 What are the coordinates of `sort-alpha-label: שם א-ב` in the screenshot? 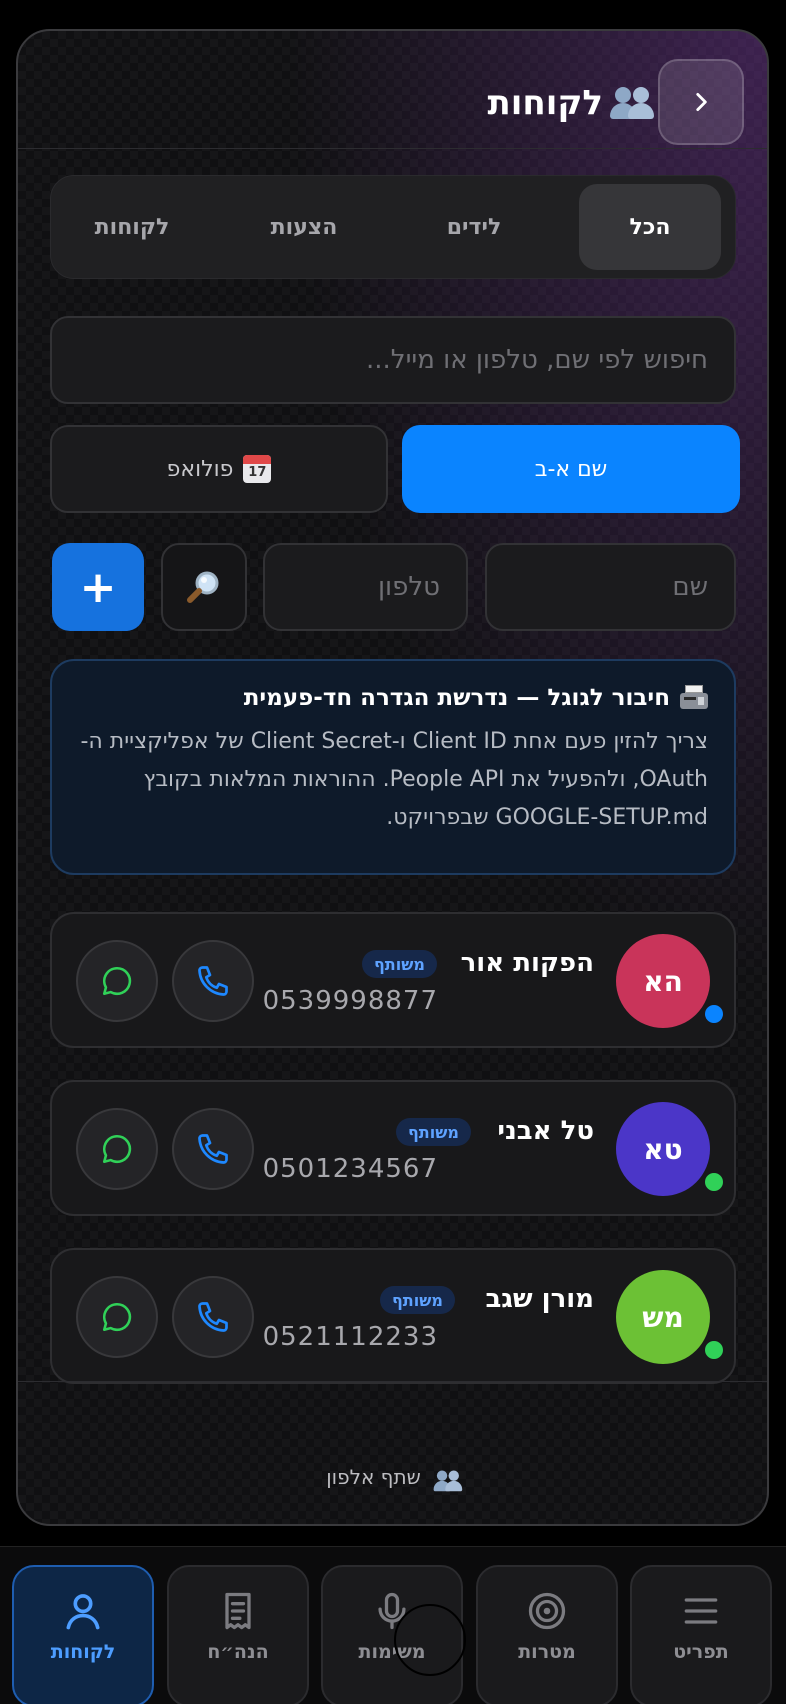 It's located at (571, 469).